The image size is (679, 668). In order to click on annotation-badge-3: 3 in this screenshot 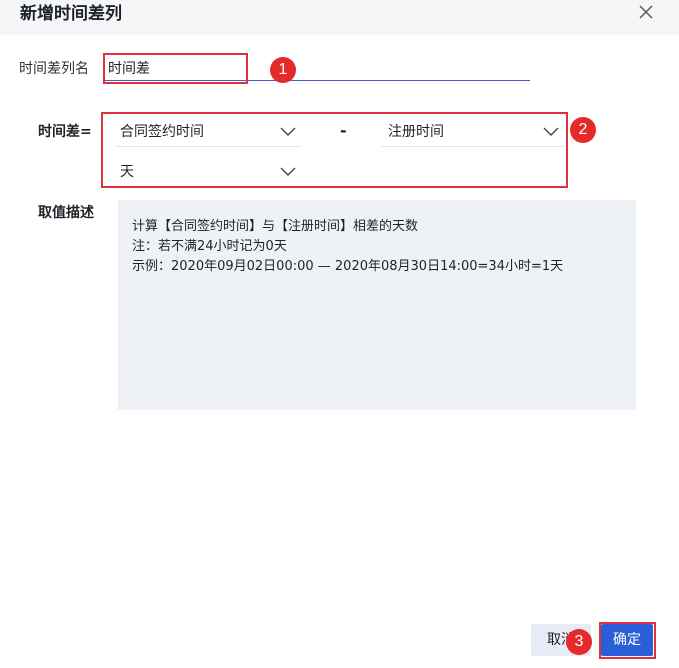, I will do `click(579, 642)`.